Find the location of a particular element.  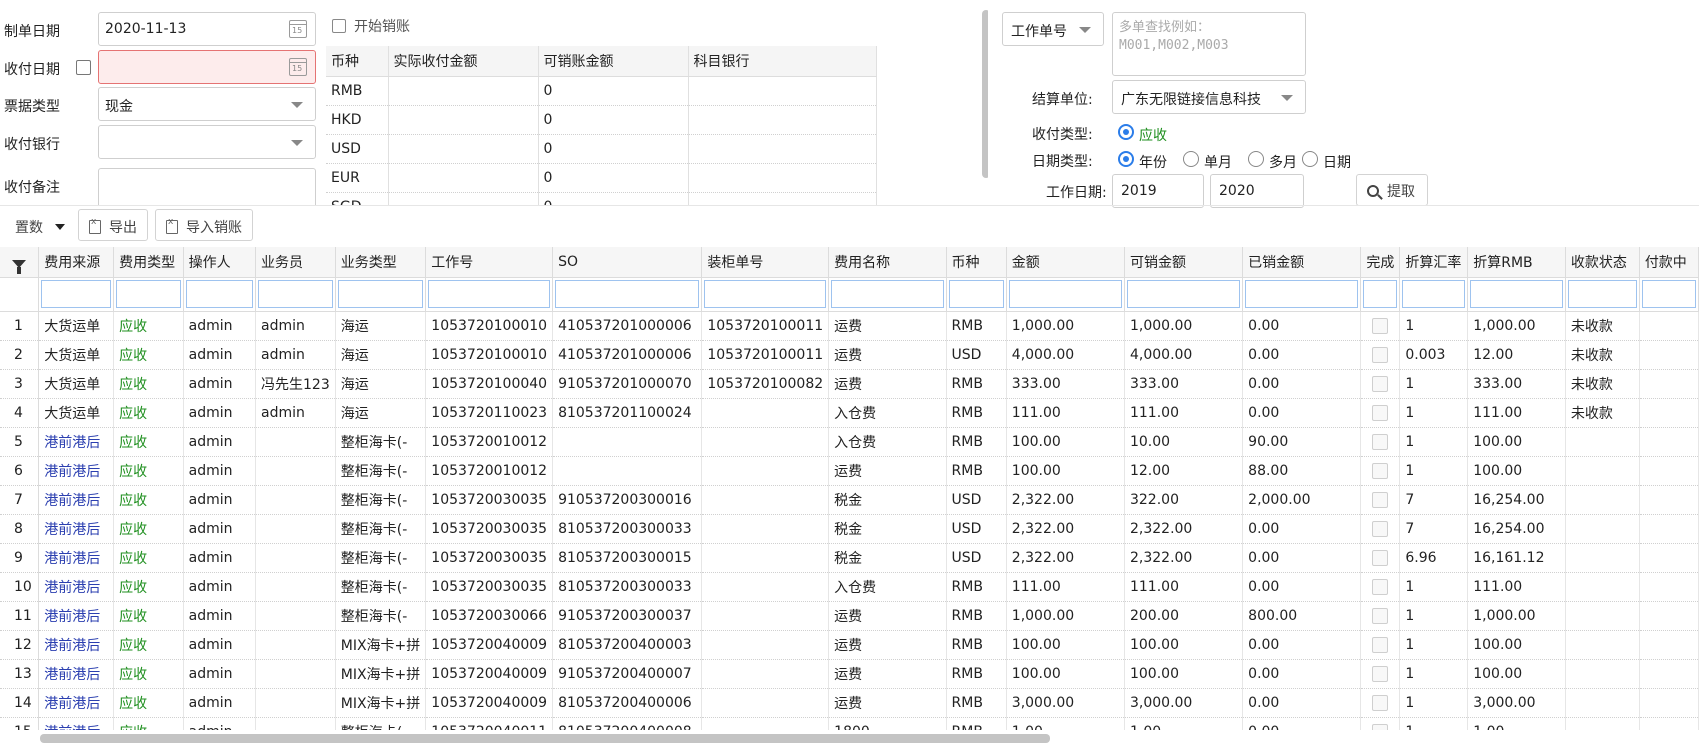

cell-avail: 10.00 is located at coordinates (1184, 442).